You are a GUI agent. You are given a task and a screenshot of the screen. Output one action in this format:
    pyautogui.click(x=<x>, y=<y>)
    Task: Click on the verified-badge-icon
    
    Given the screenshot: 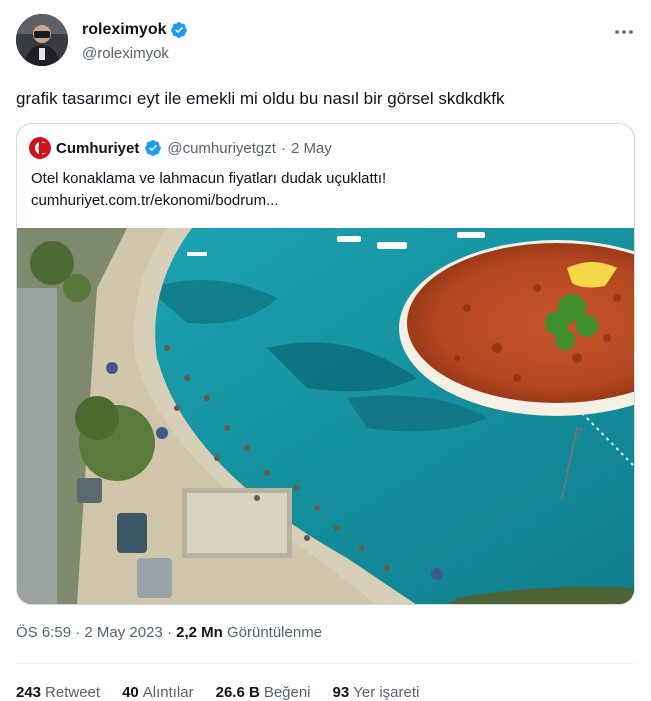 What is the action you would take?
    pyautogui.click(x=179, y=30)
    